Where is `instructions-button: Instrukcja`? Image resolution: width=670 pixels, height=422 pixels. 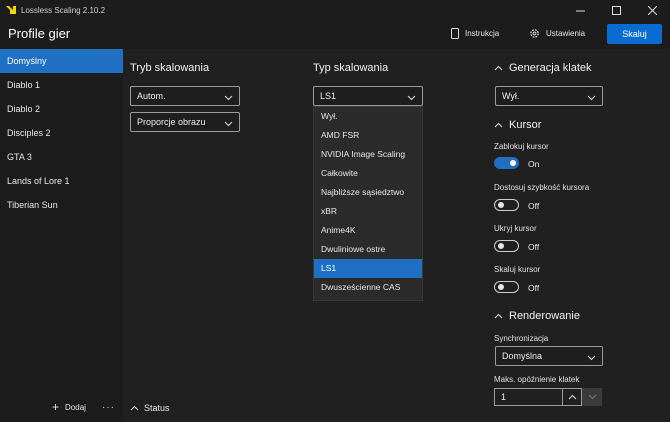 instructions-button: Instrukcja is located at coordinates (475, 33).